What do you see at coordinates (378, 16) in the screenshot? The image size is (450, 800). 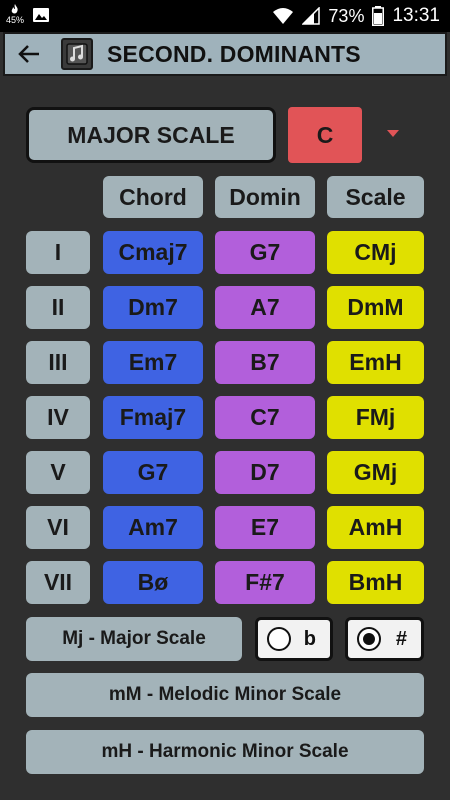 I see `battery-icon` at bounding box center [378, 16].